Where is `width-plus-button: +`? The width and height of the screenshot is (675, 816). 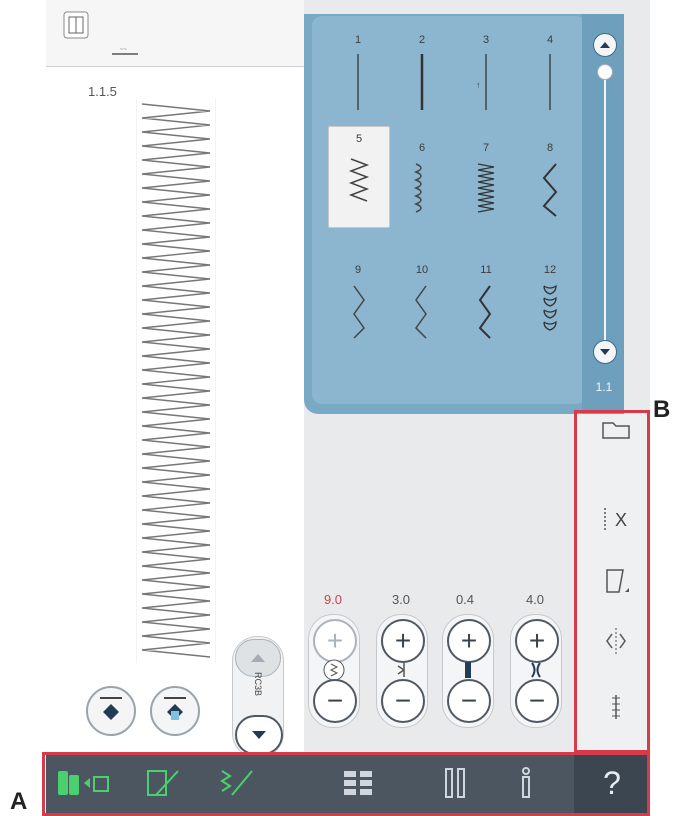 width-plus-button: + is located at coordinates (335, 641).